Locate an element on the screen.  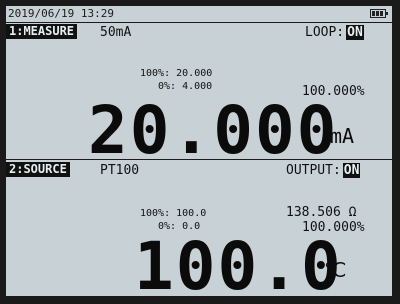
output-status: OUTPUT: ON is located at coordinates (323, 170).